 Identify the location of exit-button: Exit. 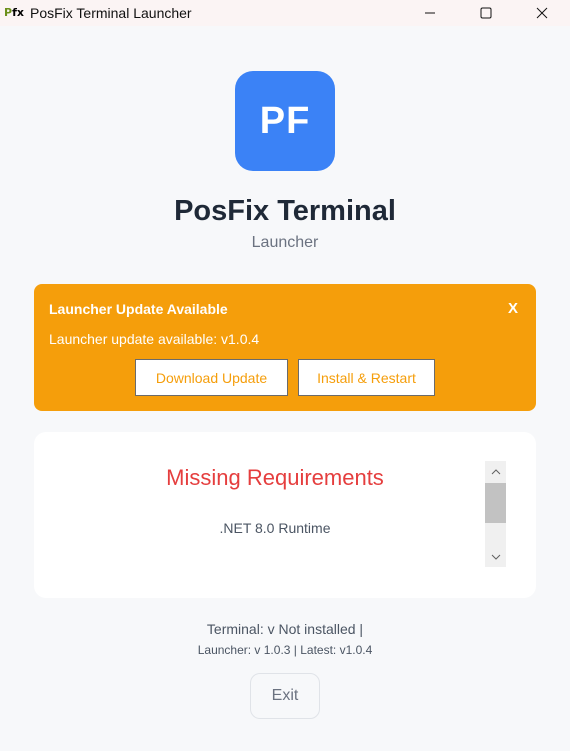
(285, 696).